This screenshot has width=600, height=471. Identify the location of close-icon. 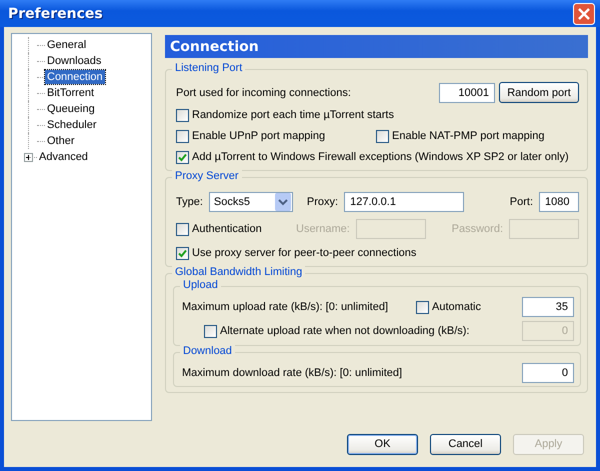
(584, 13).